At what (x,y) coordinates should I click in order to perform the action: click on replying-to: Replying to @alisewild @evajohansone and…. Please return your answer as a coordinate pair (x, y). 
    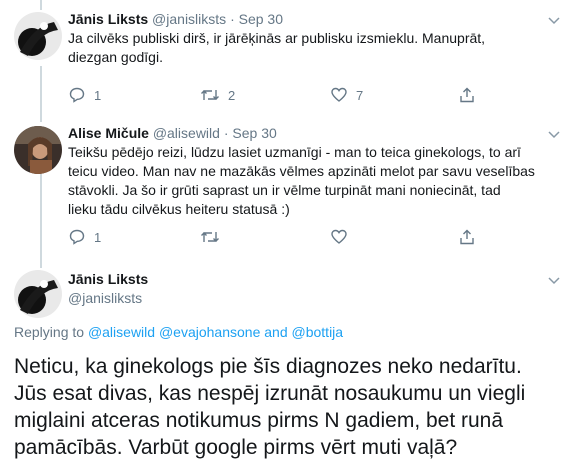
    Looking at the image, I should click on (178, 332).